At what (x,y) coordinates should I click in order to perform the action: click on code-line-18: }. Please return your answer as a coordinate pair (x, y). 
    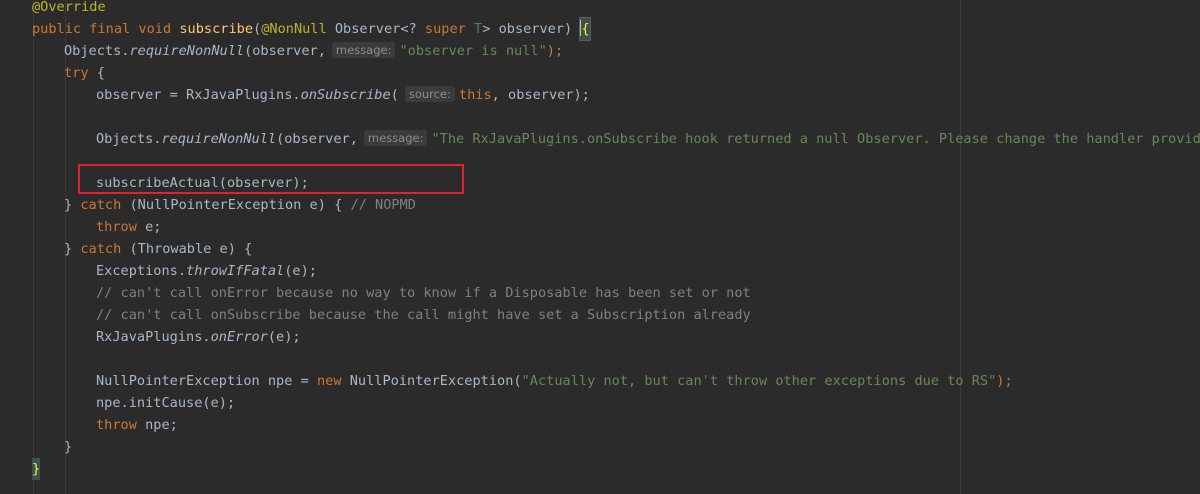
    Looking at the image, I should click on (68, 447).